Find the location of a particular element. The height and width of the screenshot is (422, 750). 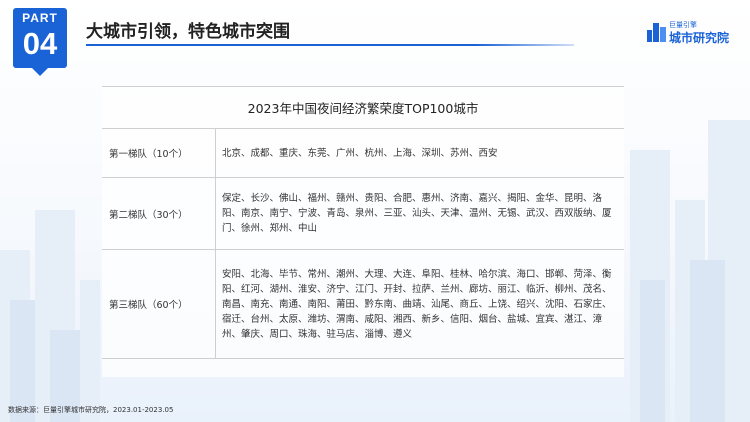

part-badge: PART 04 is located at coordinates (40, 42).